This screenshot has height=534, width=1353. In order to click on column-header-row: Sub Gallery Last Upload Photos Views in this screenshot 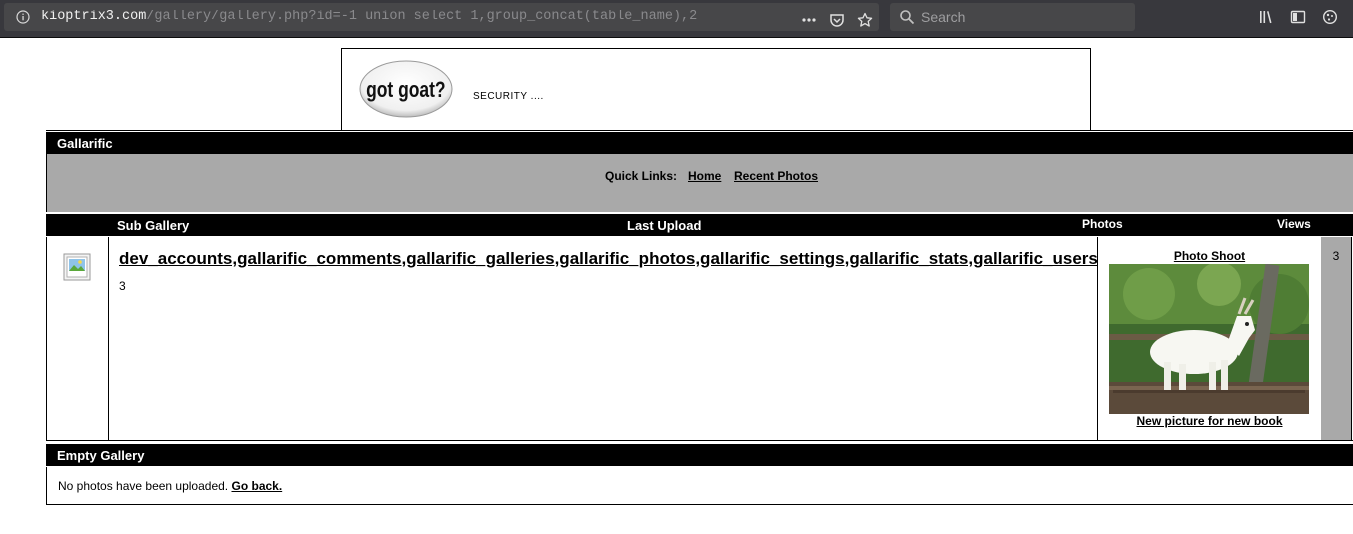, I will do `click(699, 225)`.